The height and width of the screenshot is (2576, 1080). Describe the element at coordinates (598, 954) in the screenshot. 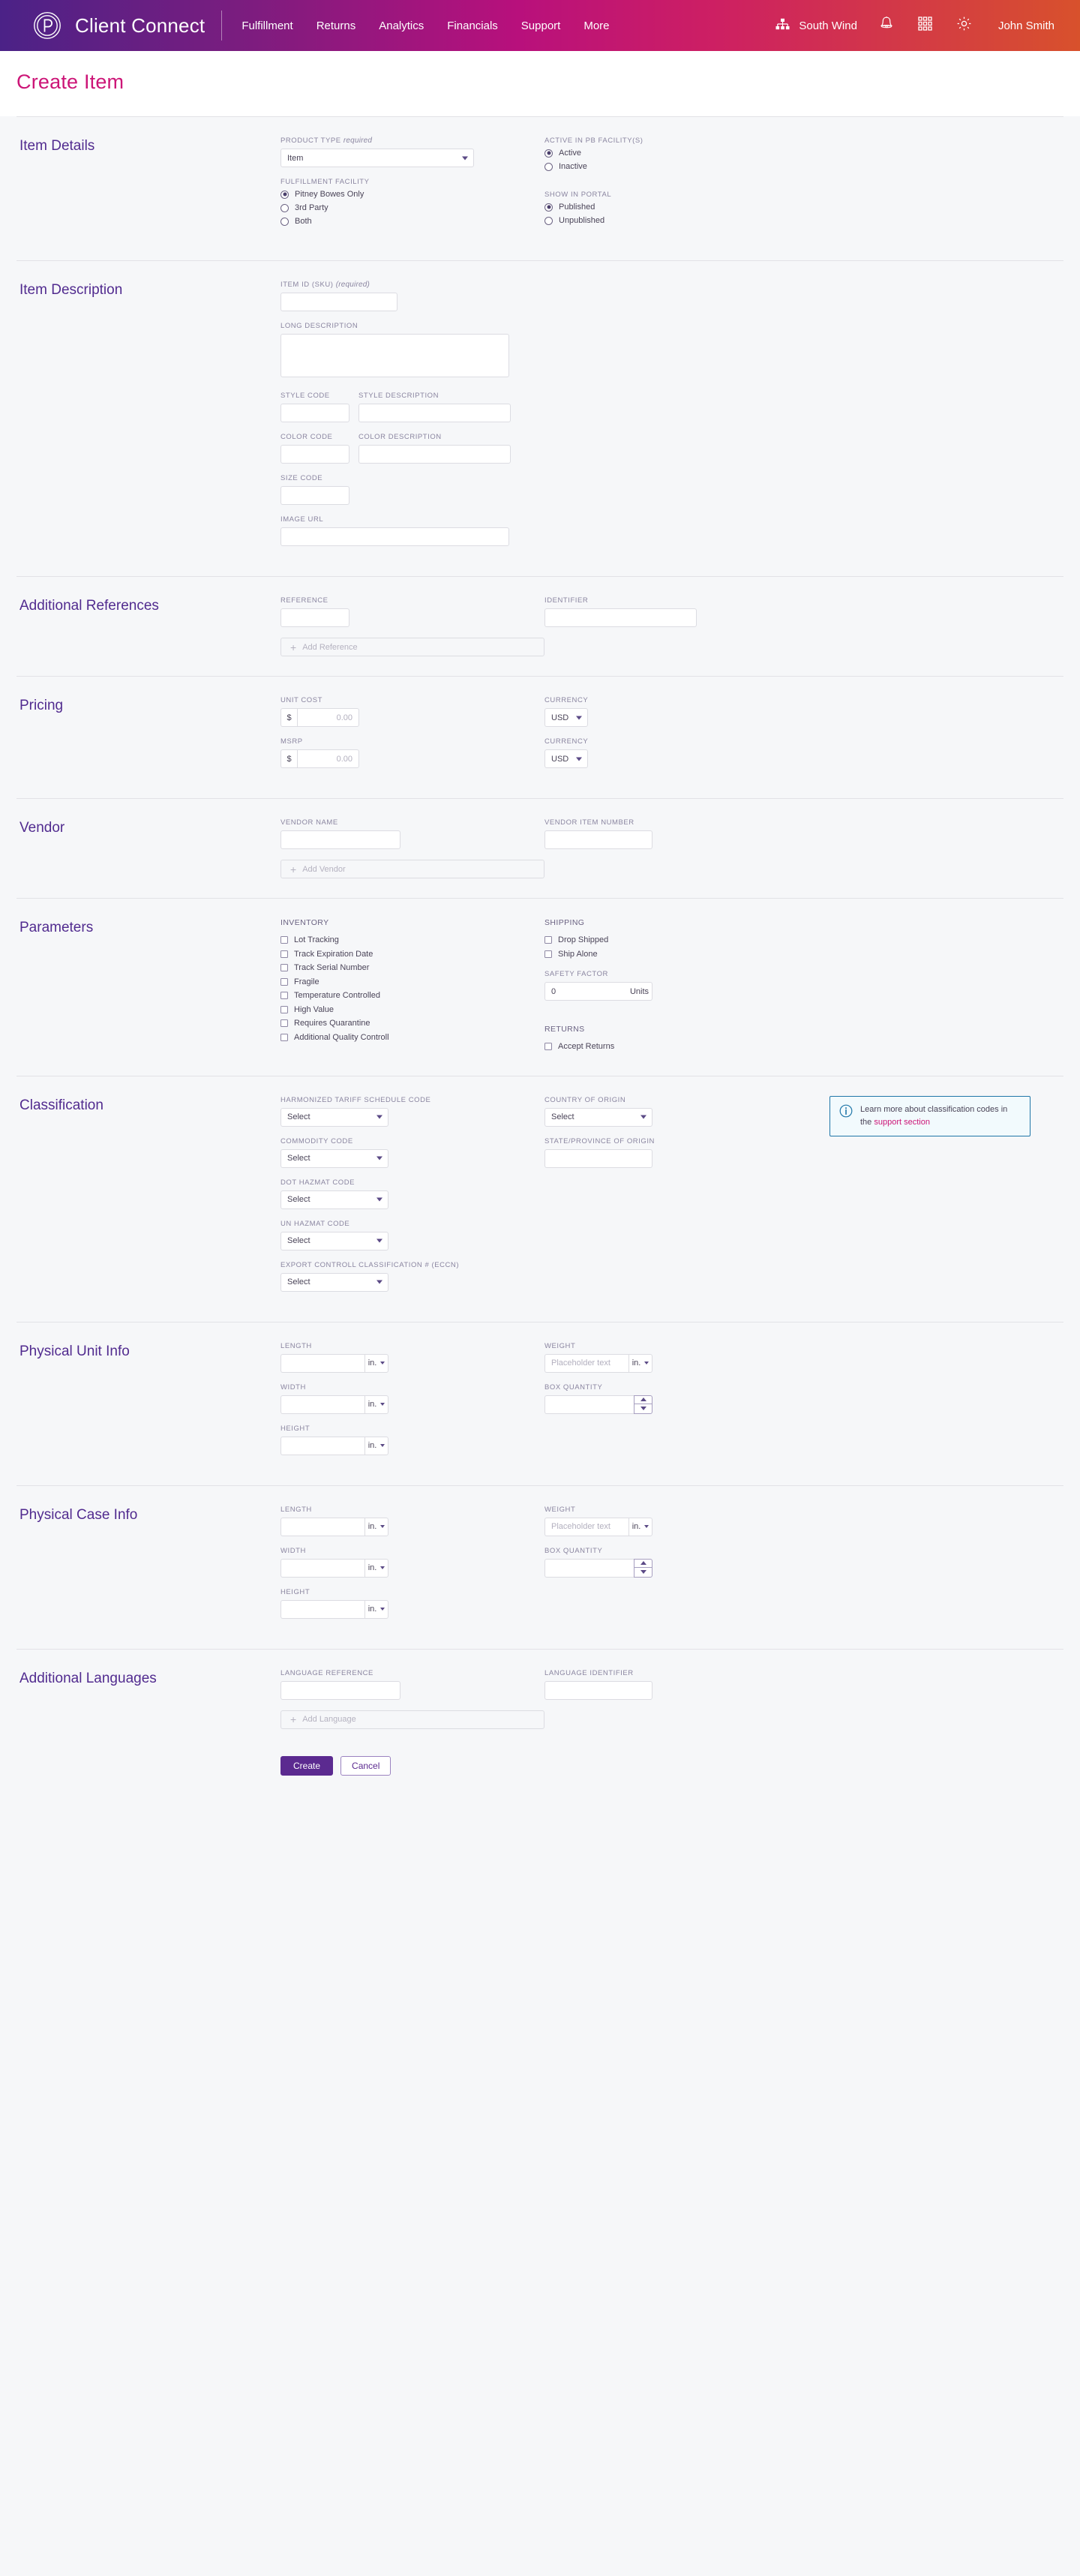

I see `checkbox-ship-alone: Ship Alone` at that location.